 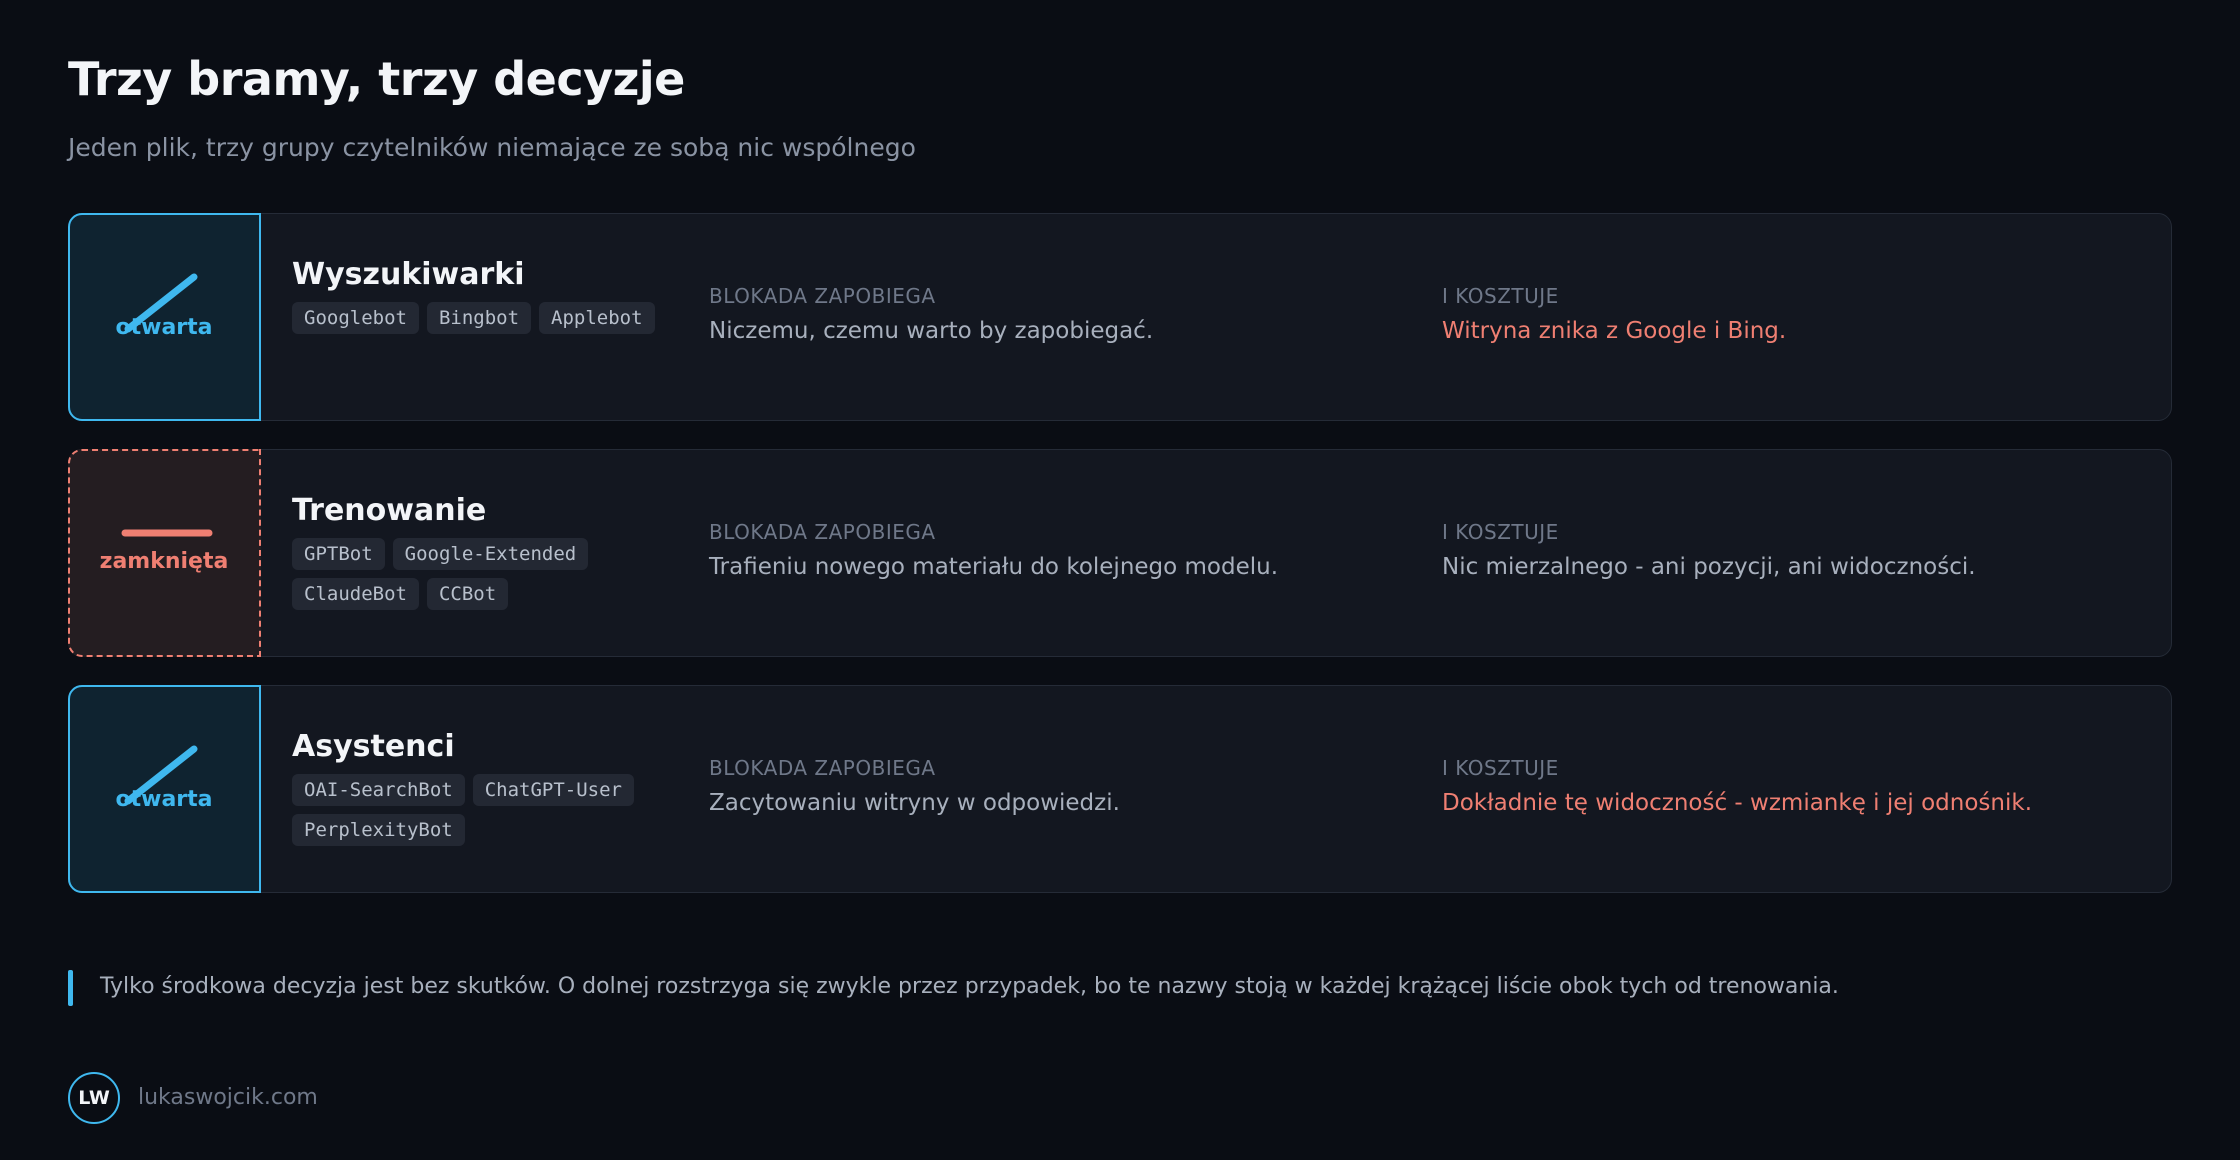 What do you see at coordinates (70, 988) in the screenshot?
I see `note-accent-bar` at bounding box center [70, 988].